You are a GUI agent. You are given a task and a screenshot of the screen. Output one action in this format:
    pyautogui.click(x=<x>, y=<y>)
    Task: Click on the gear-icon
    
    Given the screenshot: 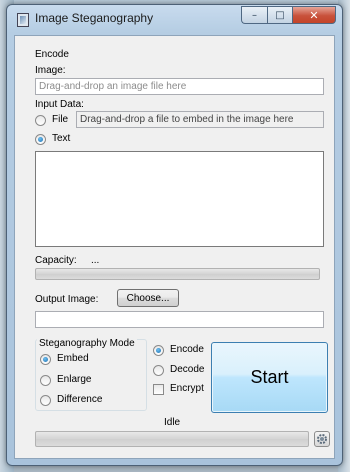 What is the action you would take?
    pyautogui.click(x=322, y=439)
    